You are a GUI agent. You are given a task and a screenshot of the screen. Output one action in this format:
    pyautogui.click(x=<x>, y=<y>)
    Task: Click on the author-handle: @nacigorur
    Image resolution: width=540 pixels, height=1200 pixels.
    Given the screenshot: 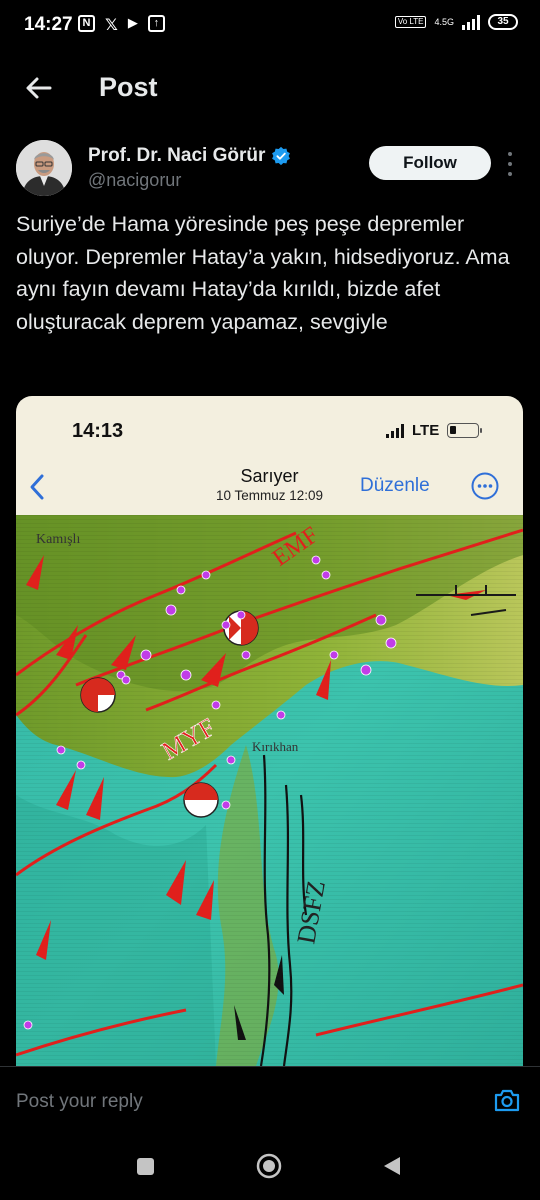 What is the action you would take?
    pyautogui.click(x=134, y=180)
    